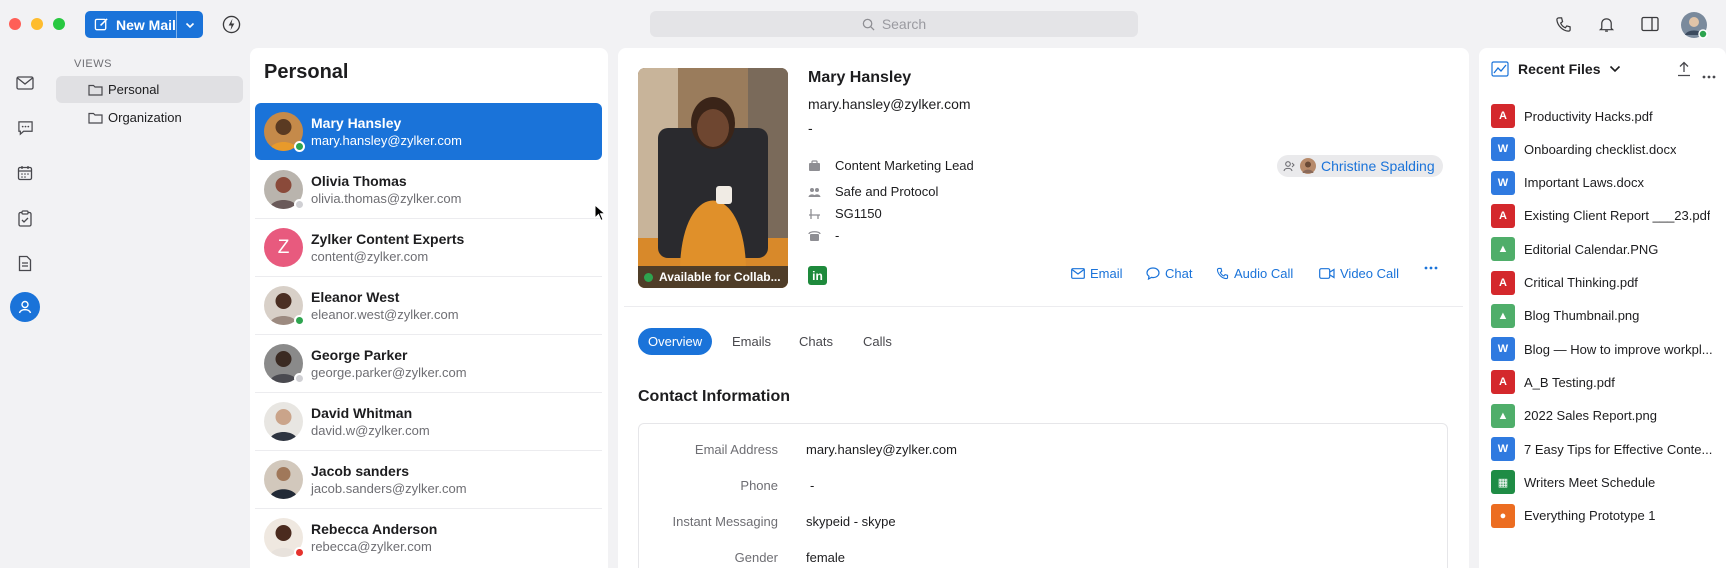 The image size is (1726, 568). Describe the element at coordinates (648, 277) in the screenshot. I see `status-online-dot` at that location.